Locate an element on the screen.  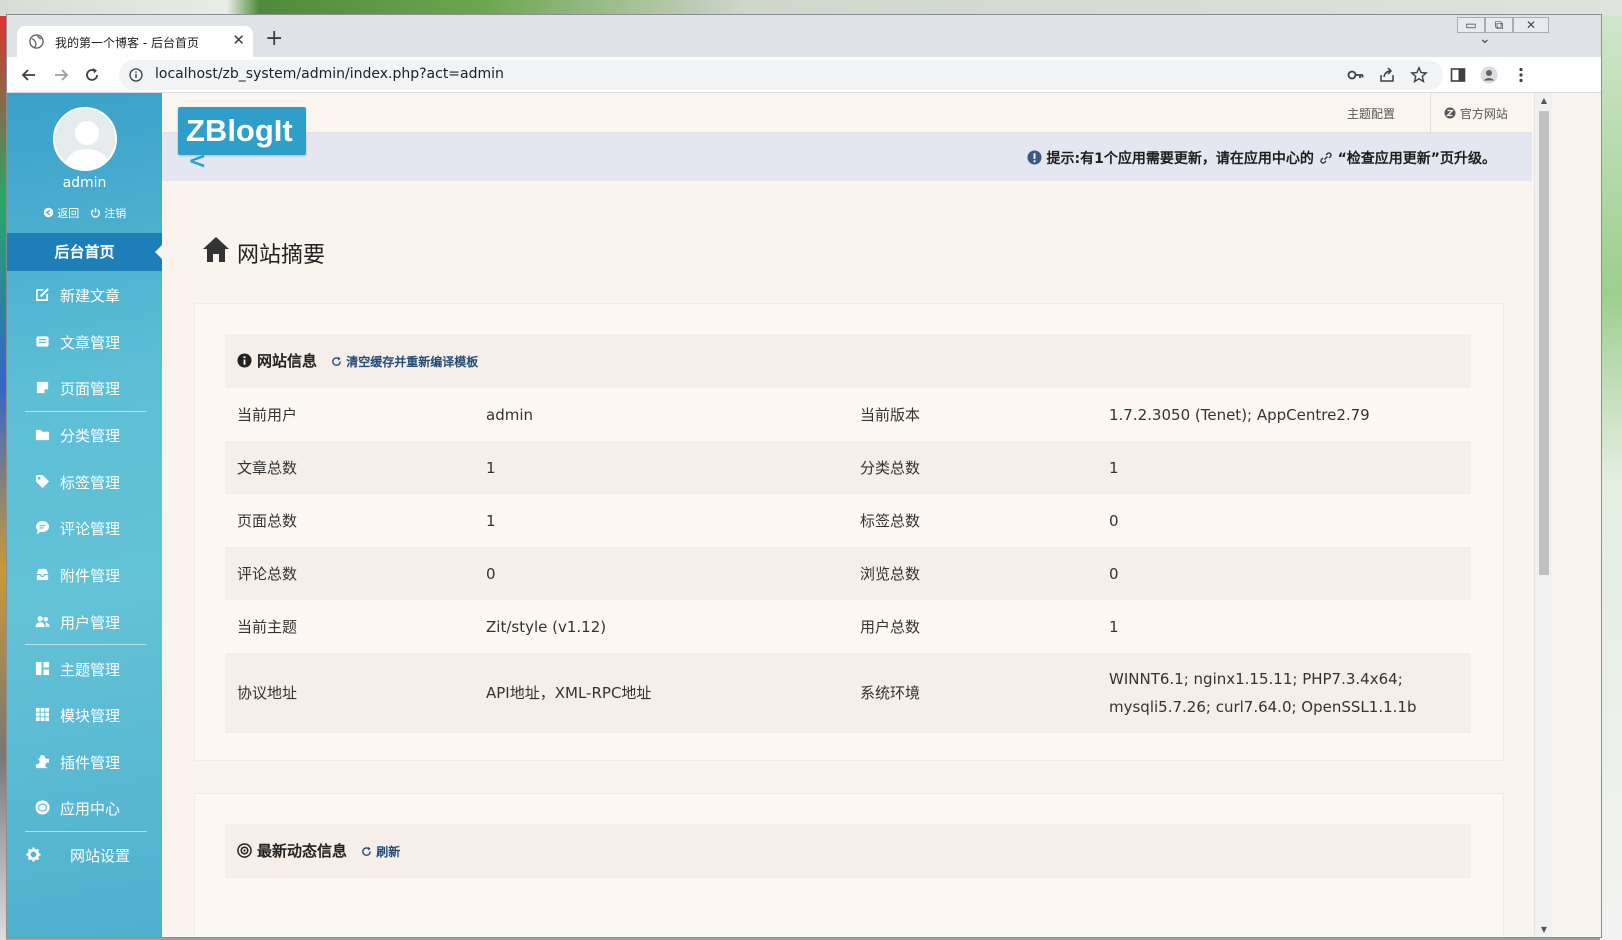
sidebar-item-home: 后台首页 is located at coordinates (85, 252).